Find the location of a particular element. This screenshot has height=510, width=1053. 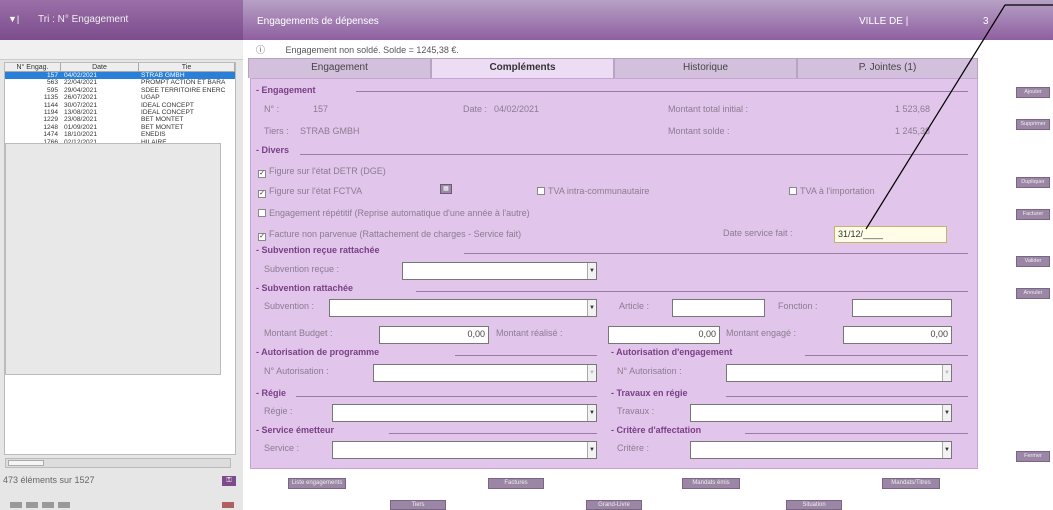

section-engagement: - Engagement is located at coordinates (286, 90).